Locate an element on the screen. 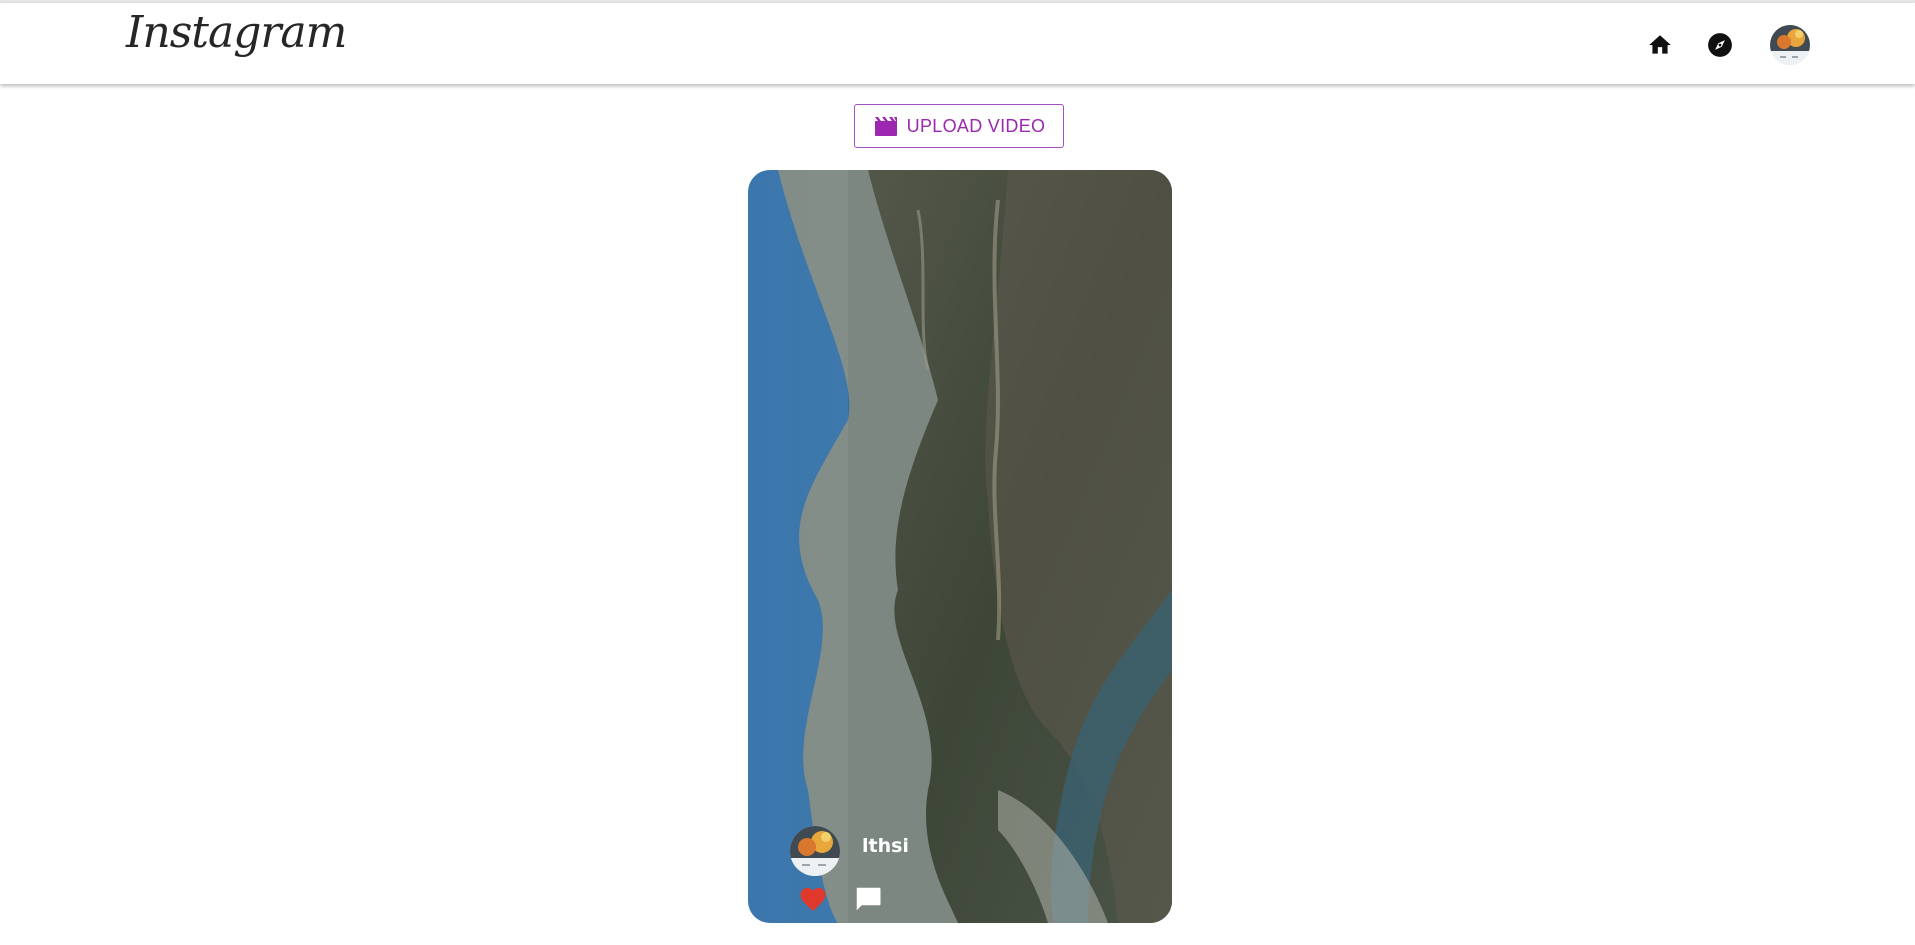 Image resolution: width=1915 pixels, height=945 pixels. upload-video-button: UPLOAD VIDEO is located at coordinates (959, 126).